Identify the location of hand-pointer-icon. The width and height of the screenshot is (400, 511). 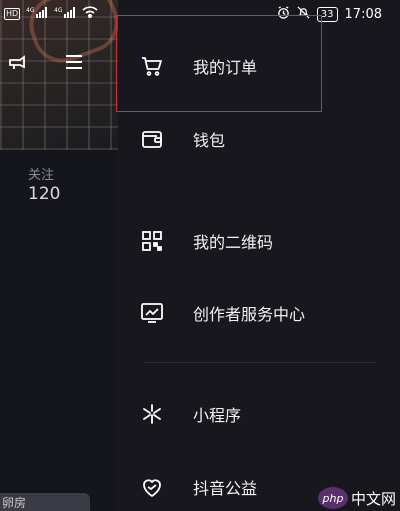
(18, 62).